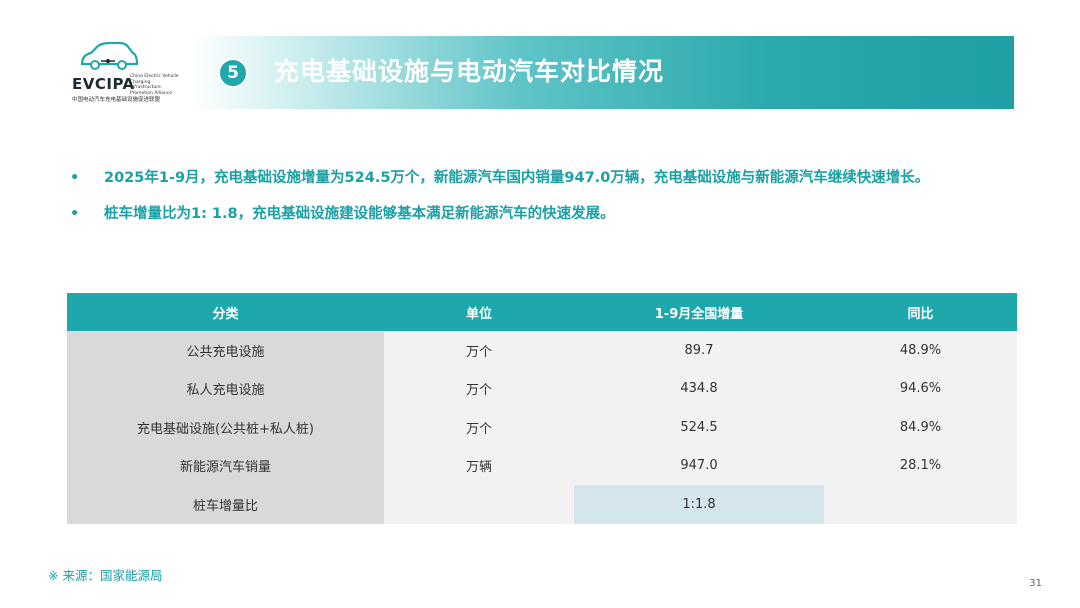 The width and height of the screenshot is (1080, 608). Describe the element at coordinates (109, 56) in the screenshot. I see `ev-car-plug-icon` at that location.